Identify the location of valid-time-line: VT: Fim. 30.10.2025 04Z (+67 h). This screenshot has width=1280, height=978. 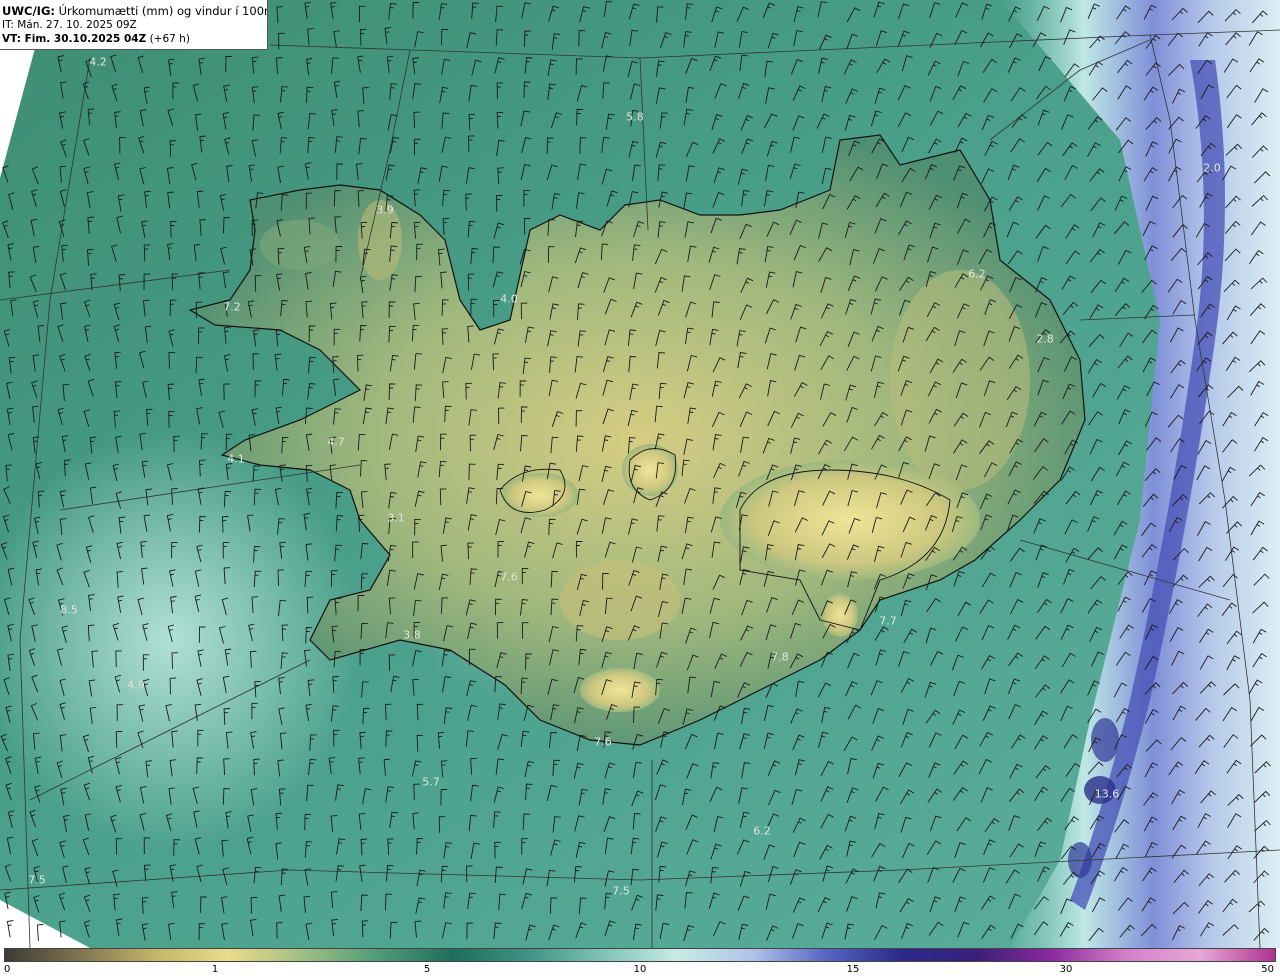
(134, 39).